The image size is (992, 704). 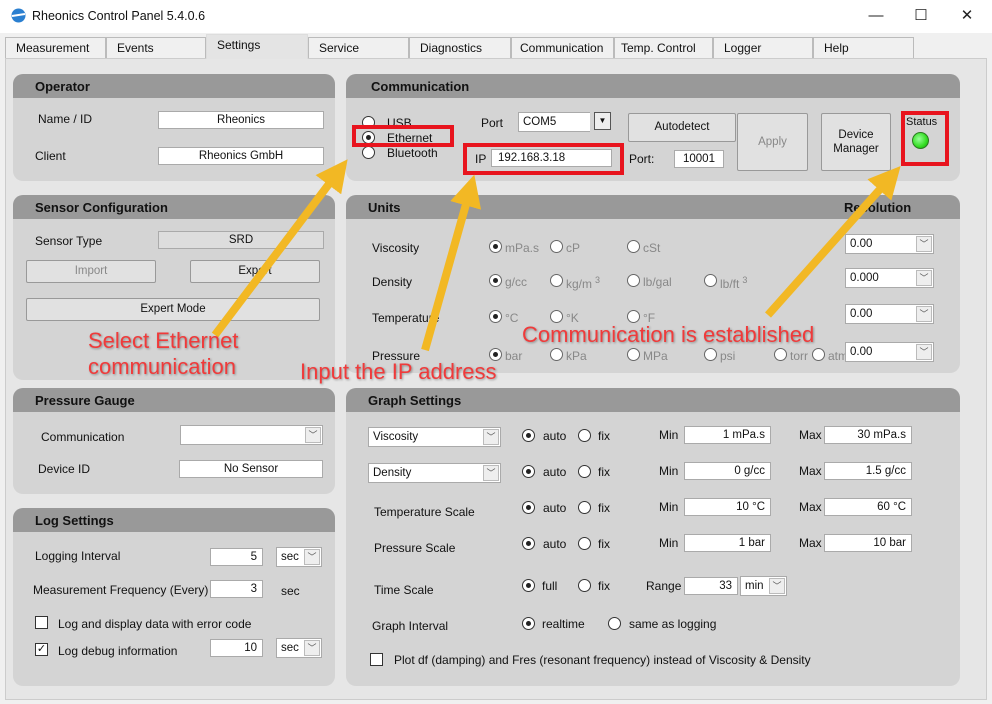 I want to click on ip-annotation: Input the IP address, so click(x=398, y=371).